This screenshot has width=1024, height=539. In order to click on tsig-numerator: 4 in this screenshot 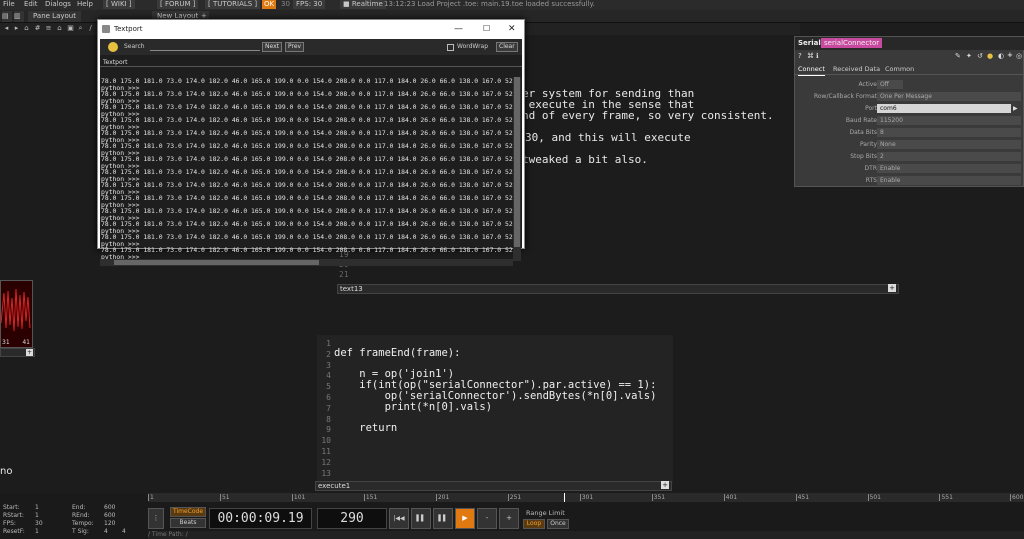, I will do `click(106, 532)`.